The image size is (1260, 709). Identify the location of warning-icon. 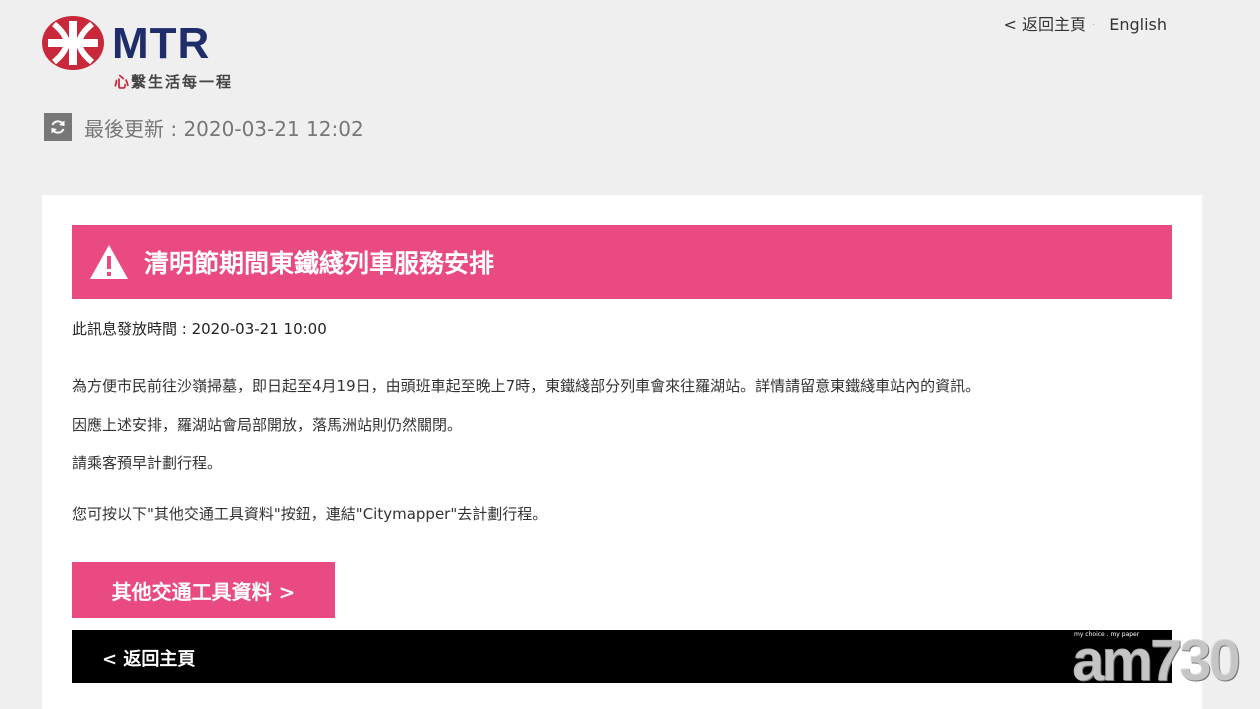
(109, 262).